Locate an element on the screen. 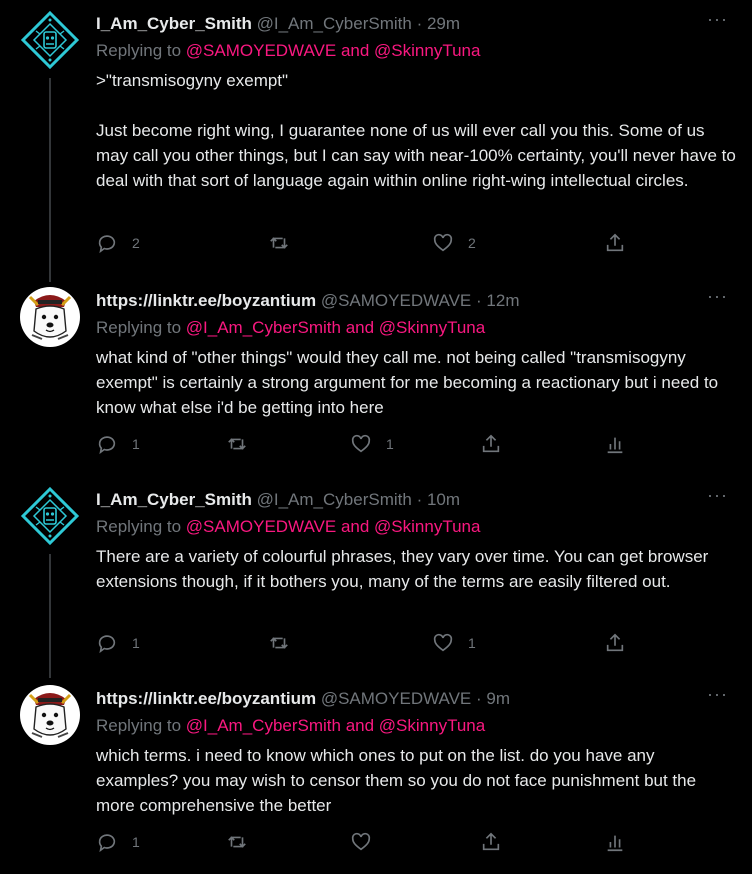 The image size is (752, 874). timestamp: 12m is located at coordinates (502, 300).